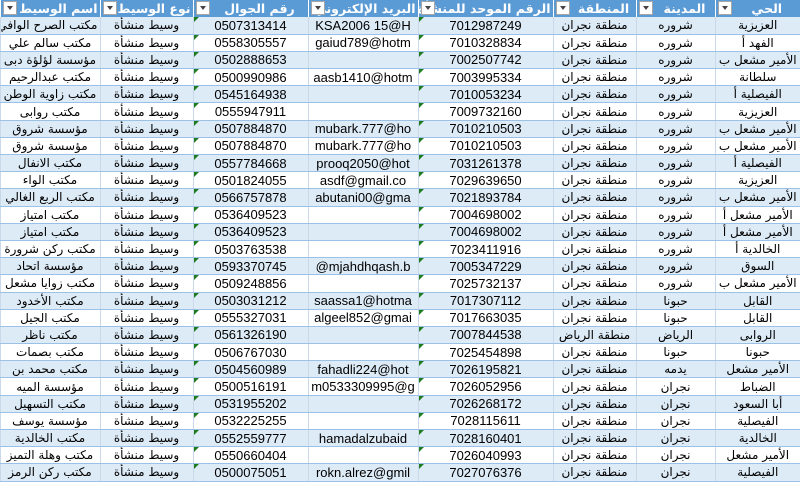 This screenshot has height=482, width=800. I want to click on cell-mobile: 0507884870, so click(250, 129).